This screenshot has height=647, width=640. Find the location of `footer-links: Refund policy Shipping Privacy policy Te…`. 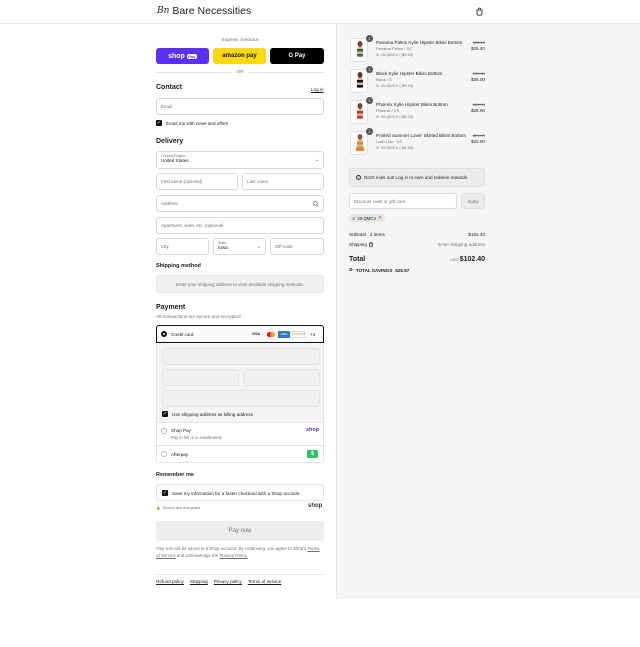

footer-links: Refund policy Shipping Privacy policy Te… is located at coordinates (218, 581).